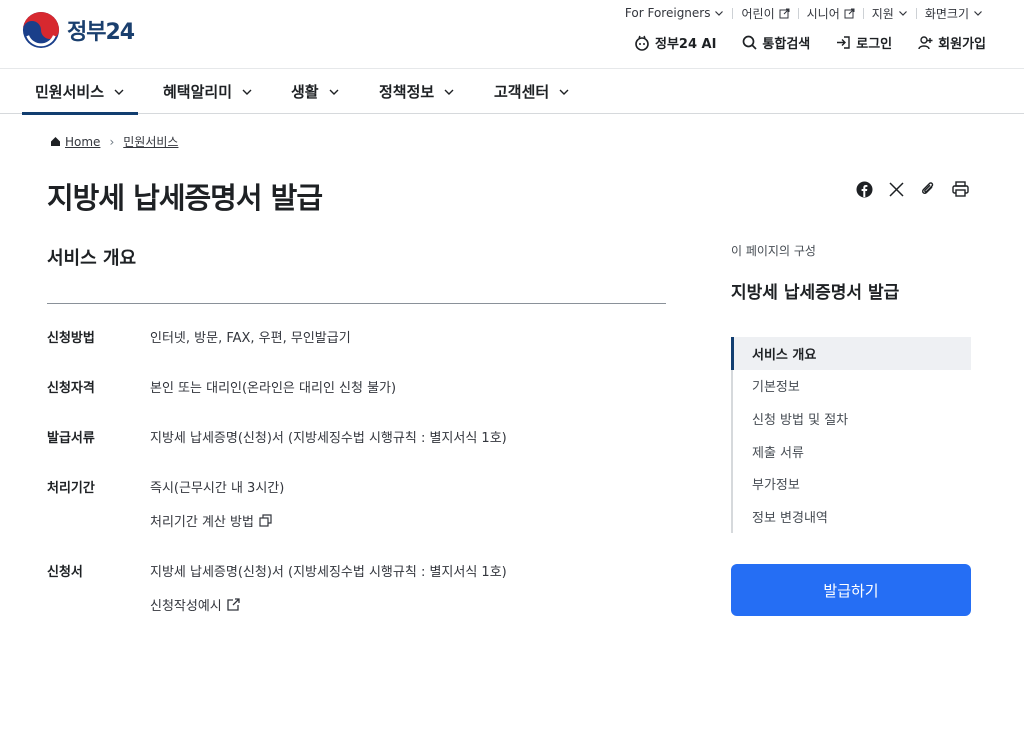  I want to click on print-button, so click(960, 189).